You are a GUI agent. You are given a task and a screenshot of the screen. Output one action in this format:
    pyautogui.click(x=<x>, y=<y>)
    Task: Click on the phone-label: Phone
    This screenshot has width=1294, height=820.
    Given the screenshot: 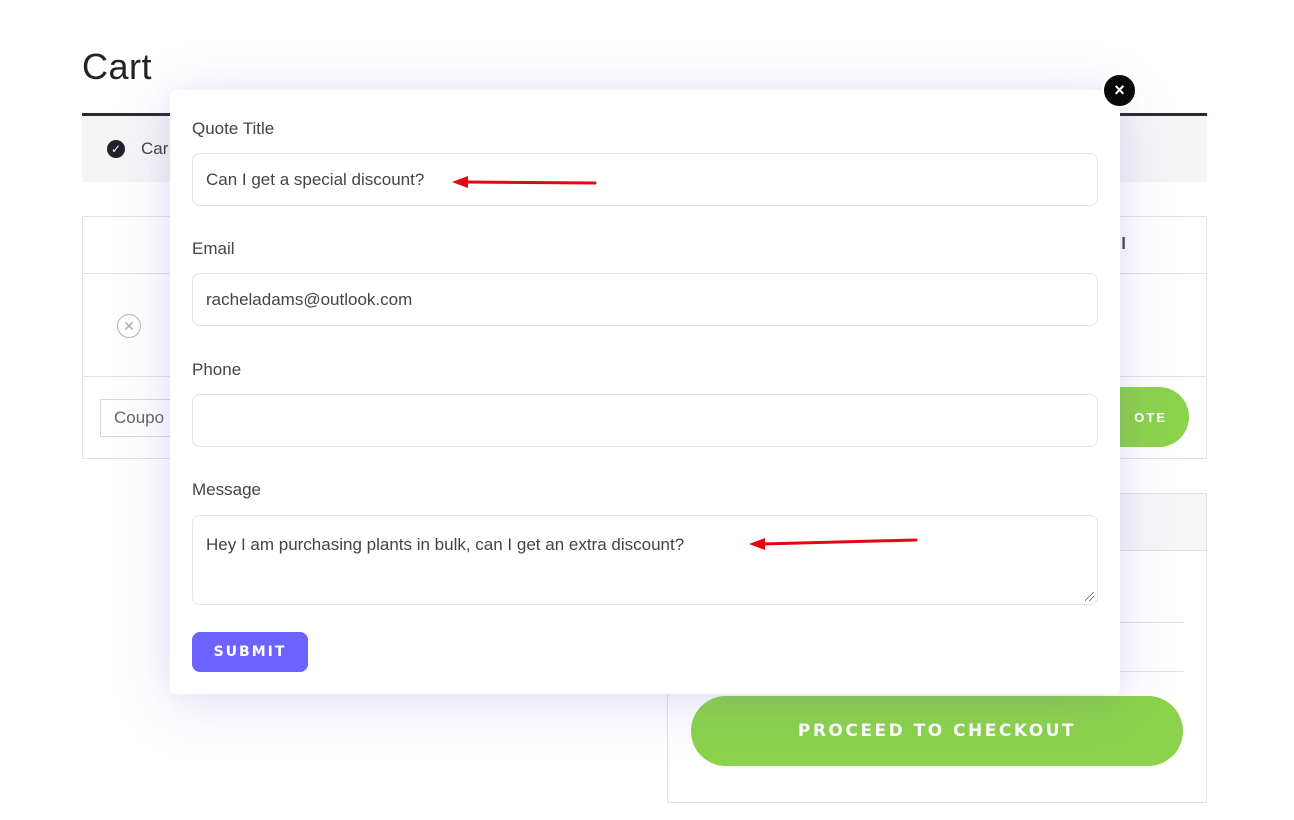 What is the action you would take?
    pyautogui.click(x=217, y=369)
    